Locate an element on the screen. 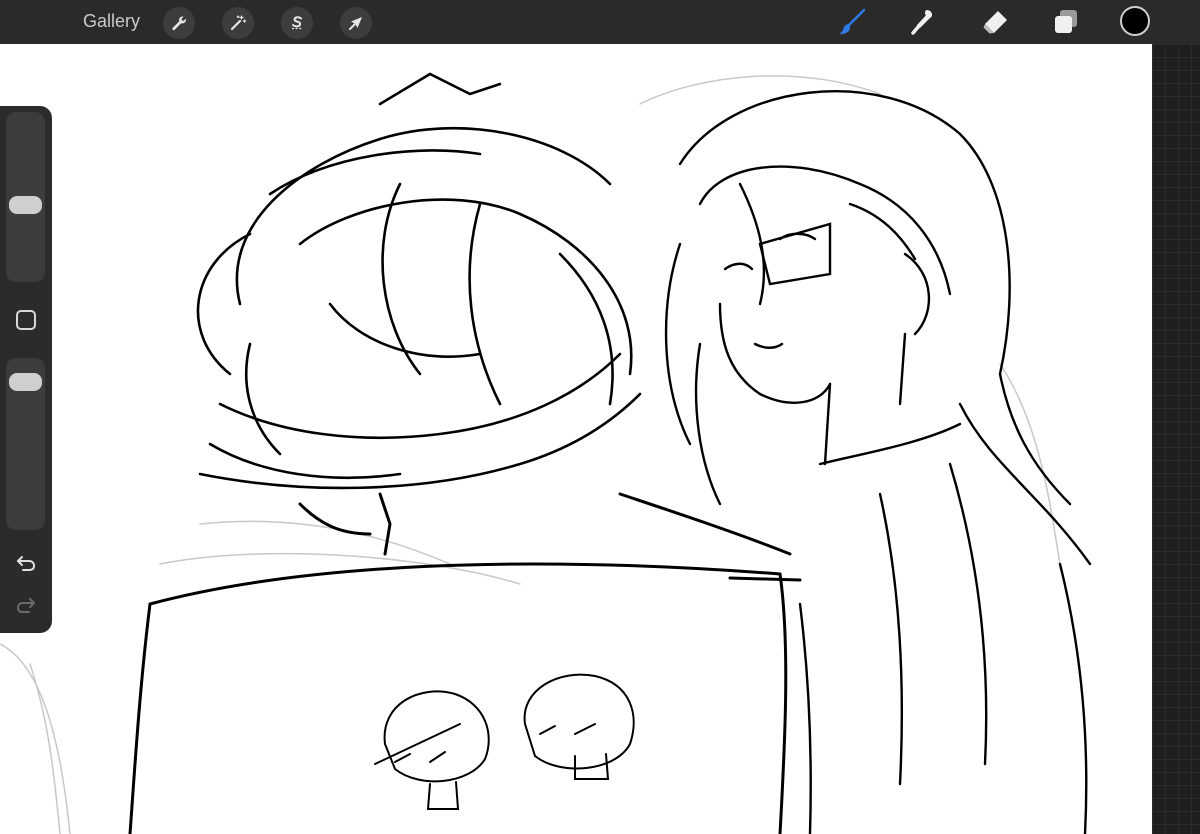 The width and height of the screenshot is (1200, 834). transform-button is located at coordinates (356, 23).